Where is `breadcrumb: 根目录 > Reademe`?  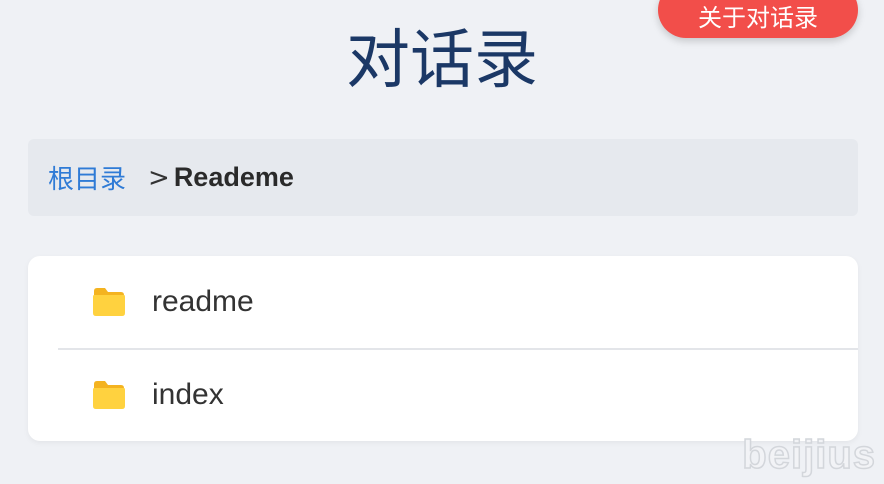 breadcrumb: 根目录 > Reademe is located at coordinates (443, 177).